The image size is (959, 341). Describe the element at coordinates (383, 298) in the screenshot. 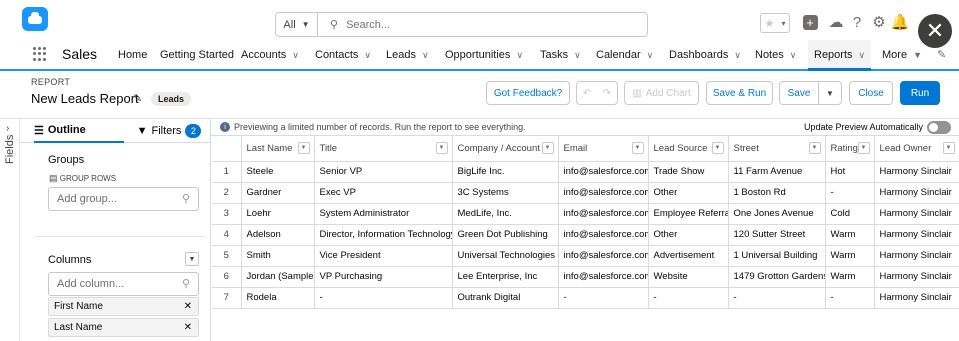

I see `cell-title: -` at that location.